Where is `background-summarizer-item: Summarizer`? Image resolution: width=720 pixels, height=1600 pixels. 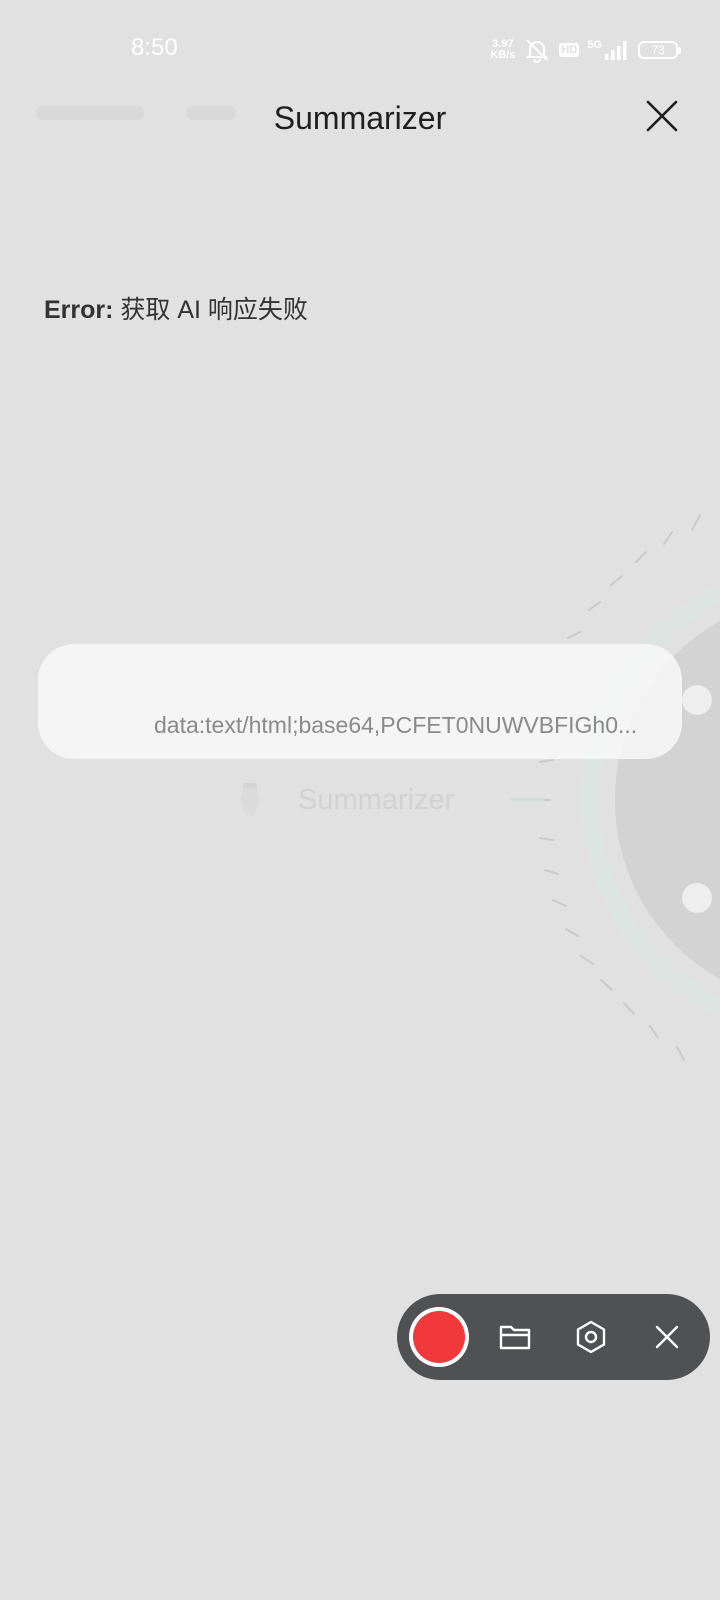
background-summarizer-item: Summarizer is located at coordinates (344, 800).